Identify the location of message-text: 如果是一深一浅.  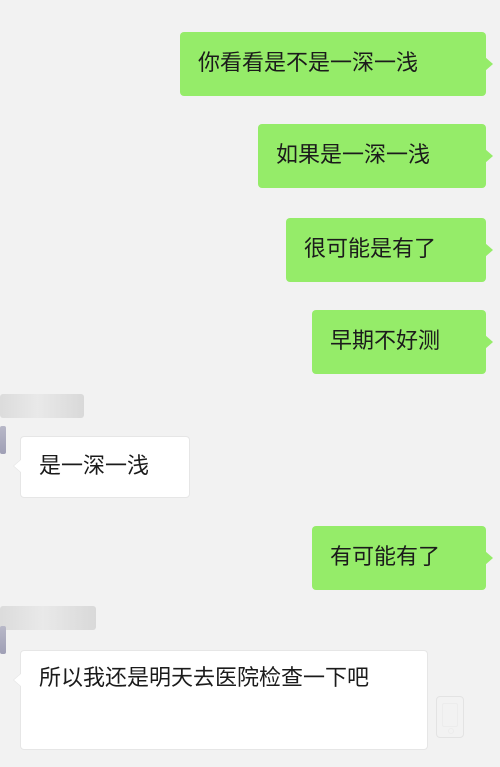
(353, 155).